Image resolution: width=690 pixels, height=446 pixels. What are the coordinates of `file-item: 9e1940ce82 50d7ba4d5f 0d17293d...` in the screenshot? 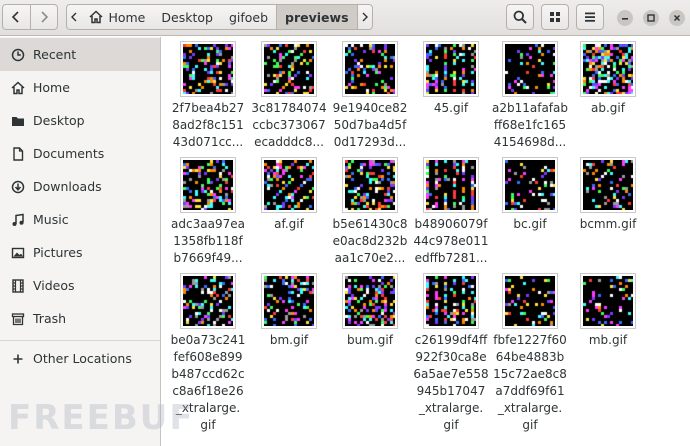 It's located at (370, 96).